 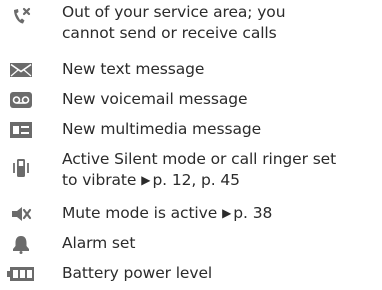 I want to click on page-reference: p. 12, p. 45, so click(x=196, y=180).